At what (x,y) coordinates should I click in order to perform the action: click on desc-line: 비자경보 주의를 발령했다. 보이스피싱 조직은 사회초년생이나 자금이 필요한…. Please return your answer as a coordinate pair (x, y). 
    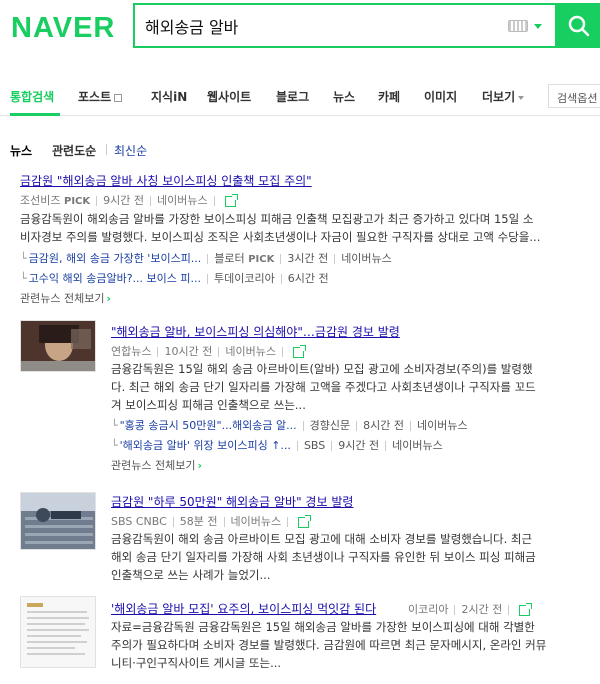
    Looking at the image, I should click on (280, 237).